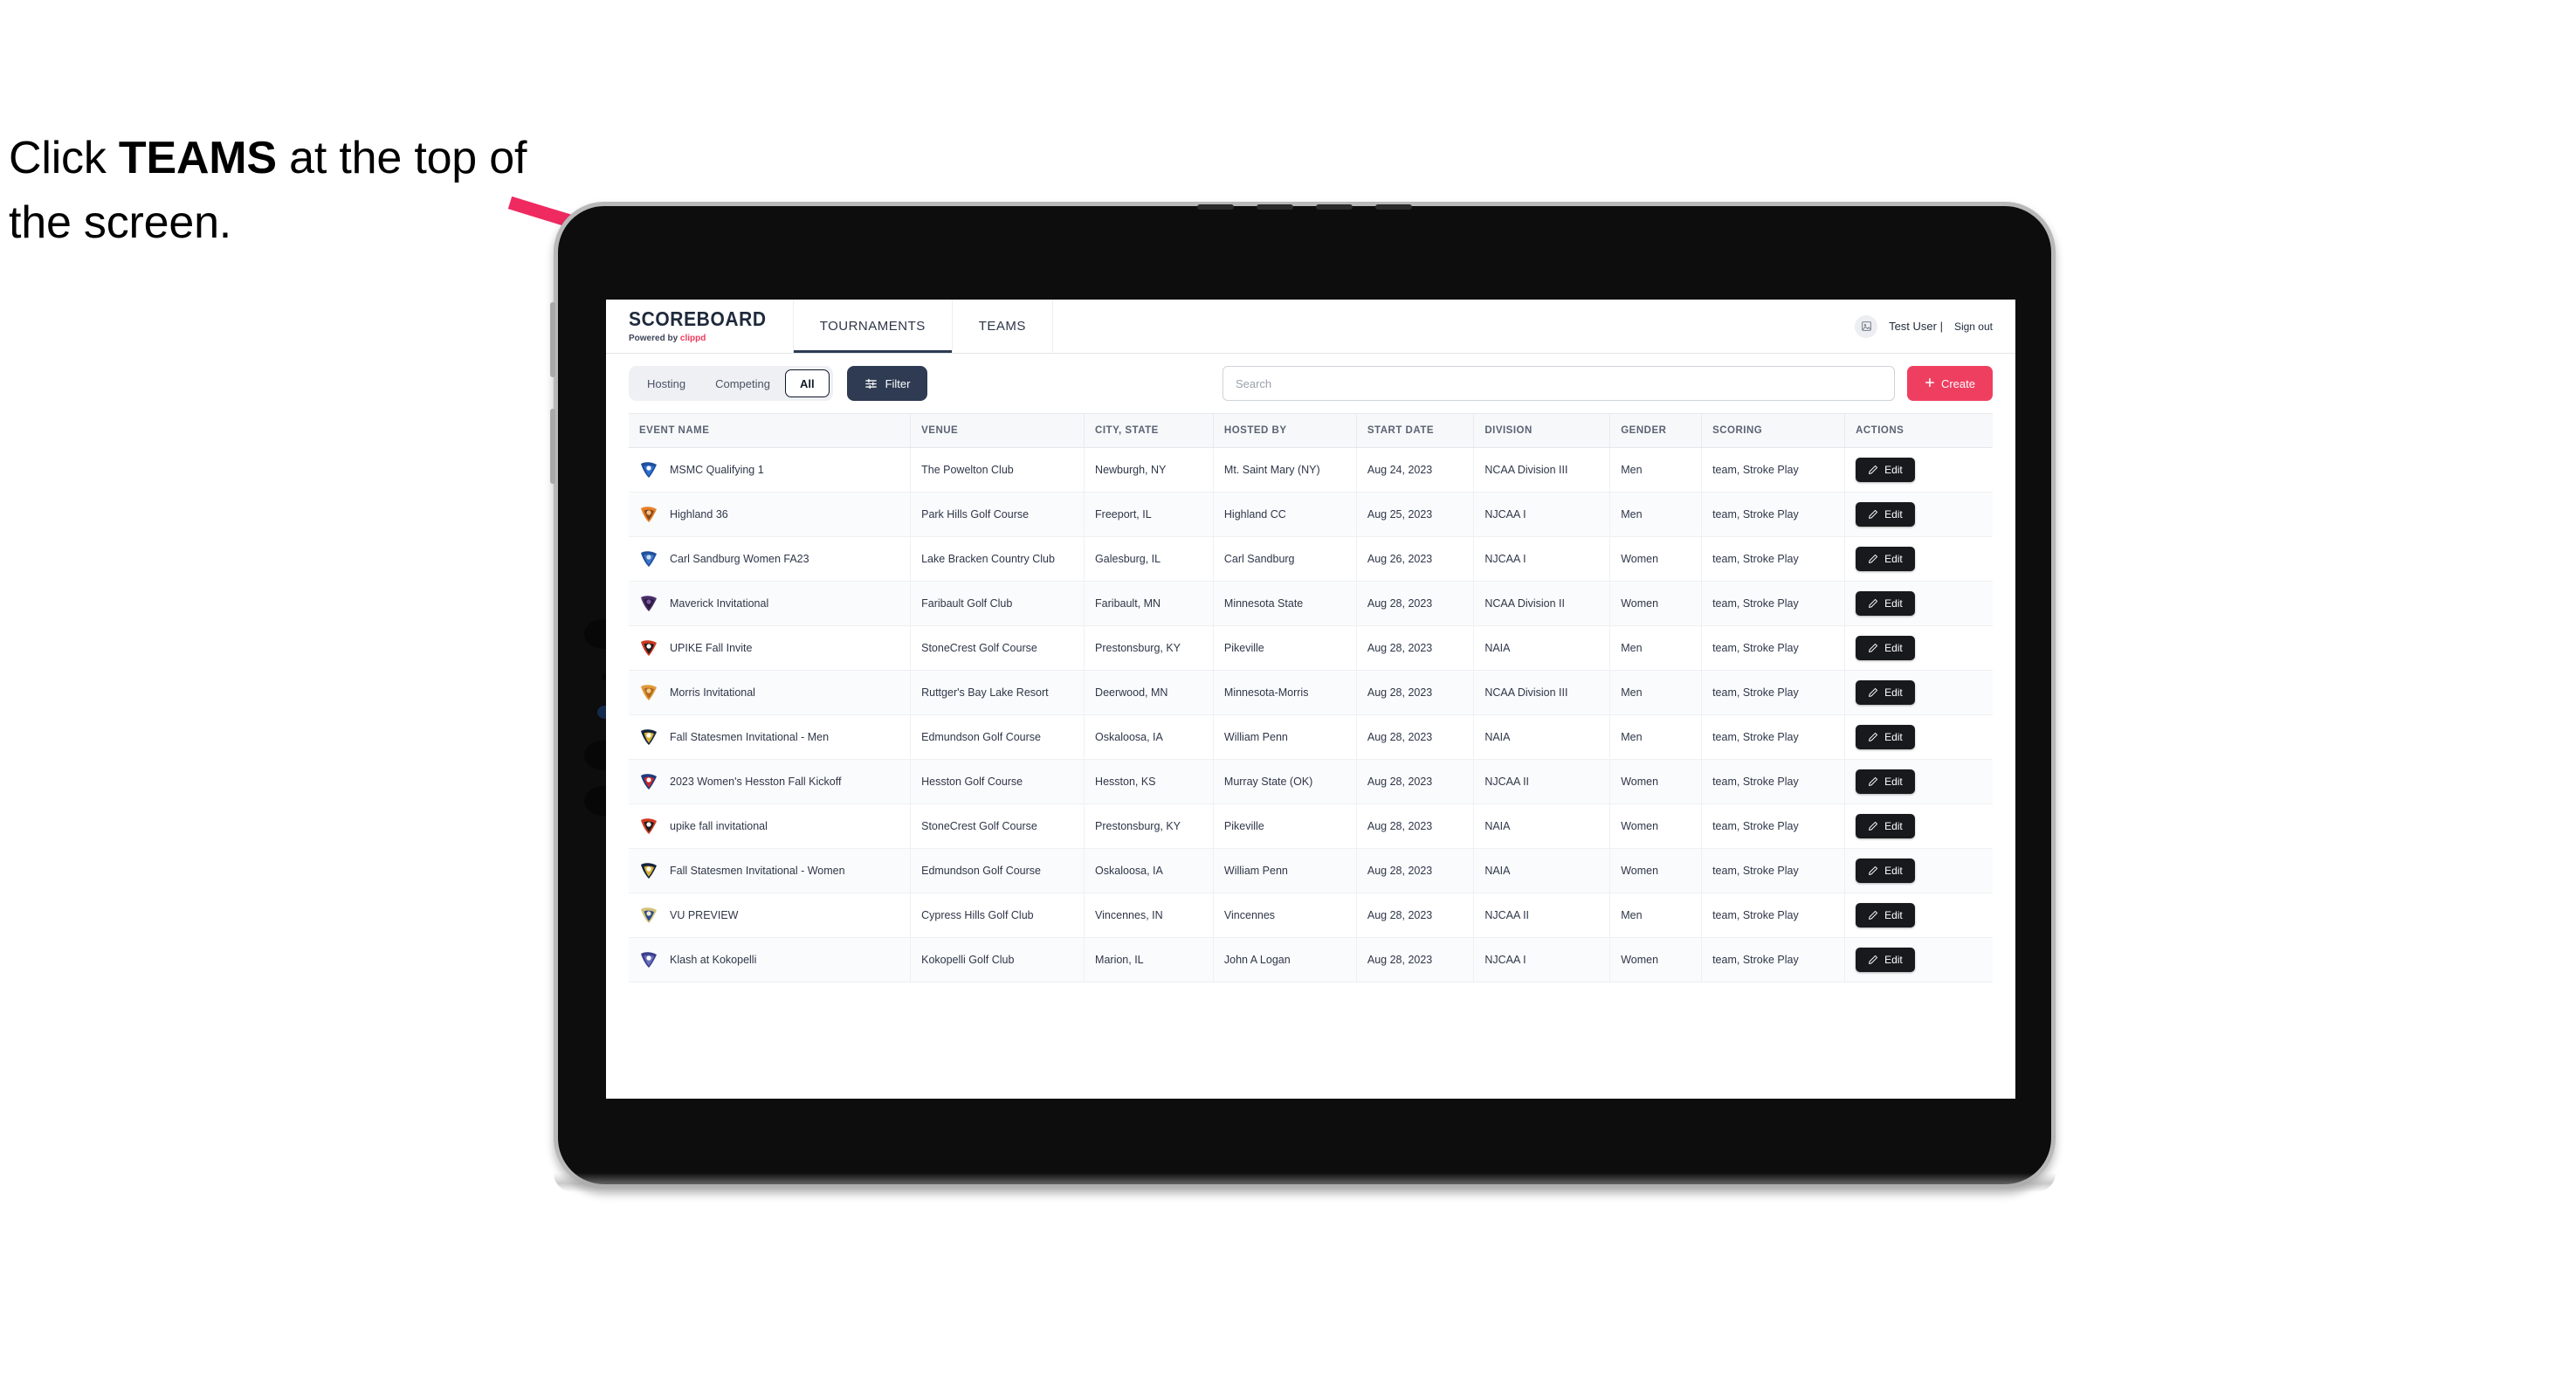 The image size is (2576, 1386). I want to click on col-hosted-by: HOSTED BY, so click(1285, 430).